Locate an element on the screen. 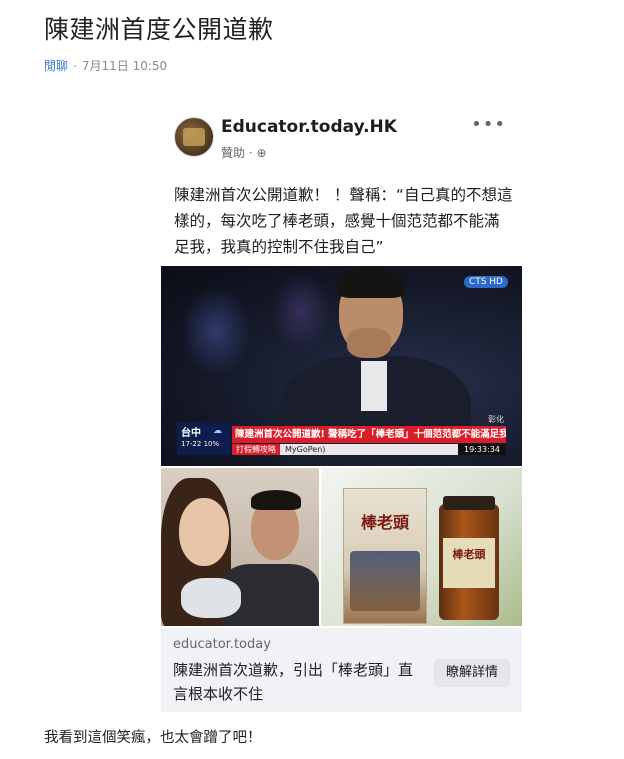 The width and height of the screenshot is (624, 759). link-domain: educator.today is located at coordinates (222, 644).